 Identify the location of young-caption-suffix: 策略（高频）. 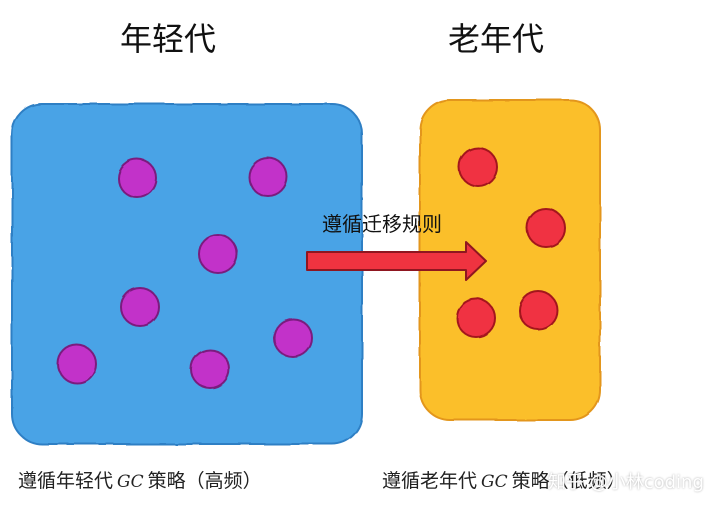
(204, 481).